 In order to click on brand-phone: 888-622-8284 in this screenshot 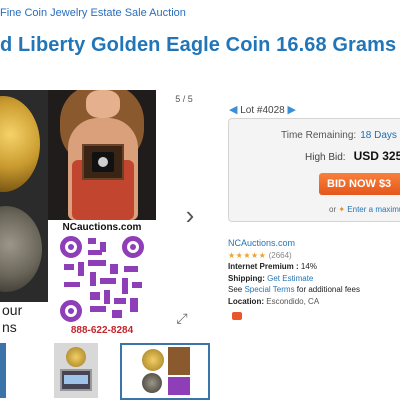, I will do `click(102, 330)`.